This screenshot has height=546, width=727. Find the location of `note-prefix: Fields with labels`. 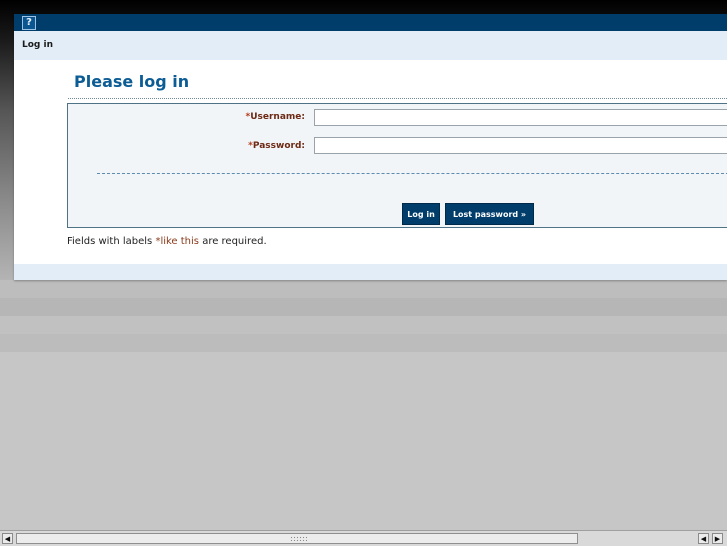

note-prefix: Fields with labels is located at coordinates (111, 241).